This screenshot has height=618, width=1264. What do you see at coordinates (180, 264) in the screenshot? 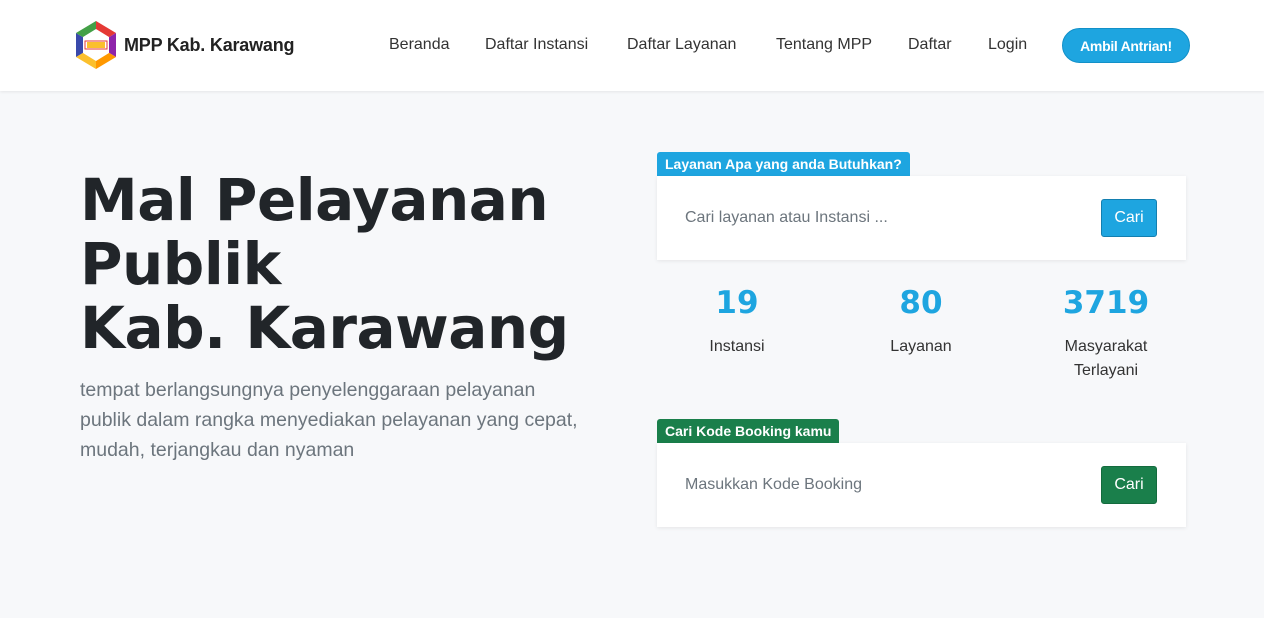
I see `hero-title-line-2: Publik` at bounding box center [180, 264].